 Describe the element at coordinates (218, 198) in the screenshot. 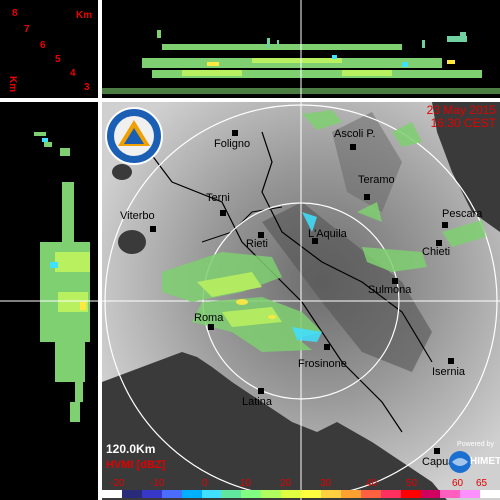

I see `city-label-terni: Terni` at that location.